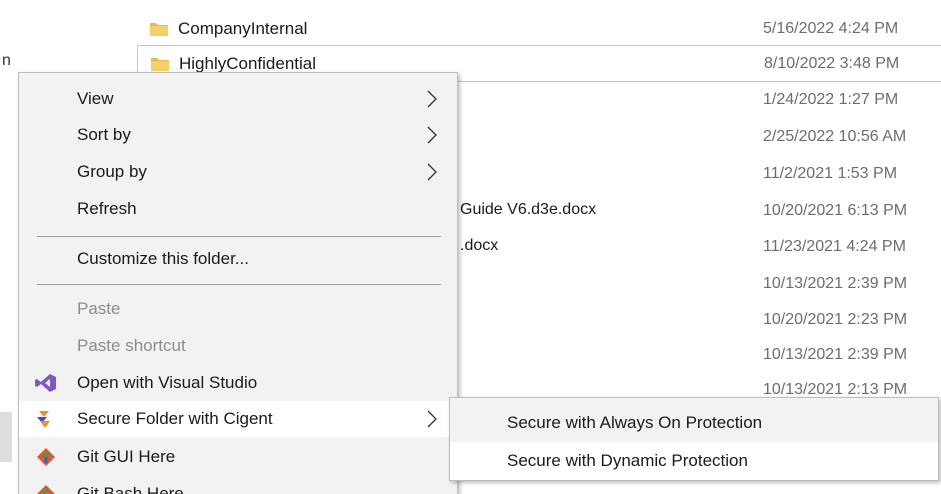  I want to click on menu-item-paste: Paste, so click(238, 309).